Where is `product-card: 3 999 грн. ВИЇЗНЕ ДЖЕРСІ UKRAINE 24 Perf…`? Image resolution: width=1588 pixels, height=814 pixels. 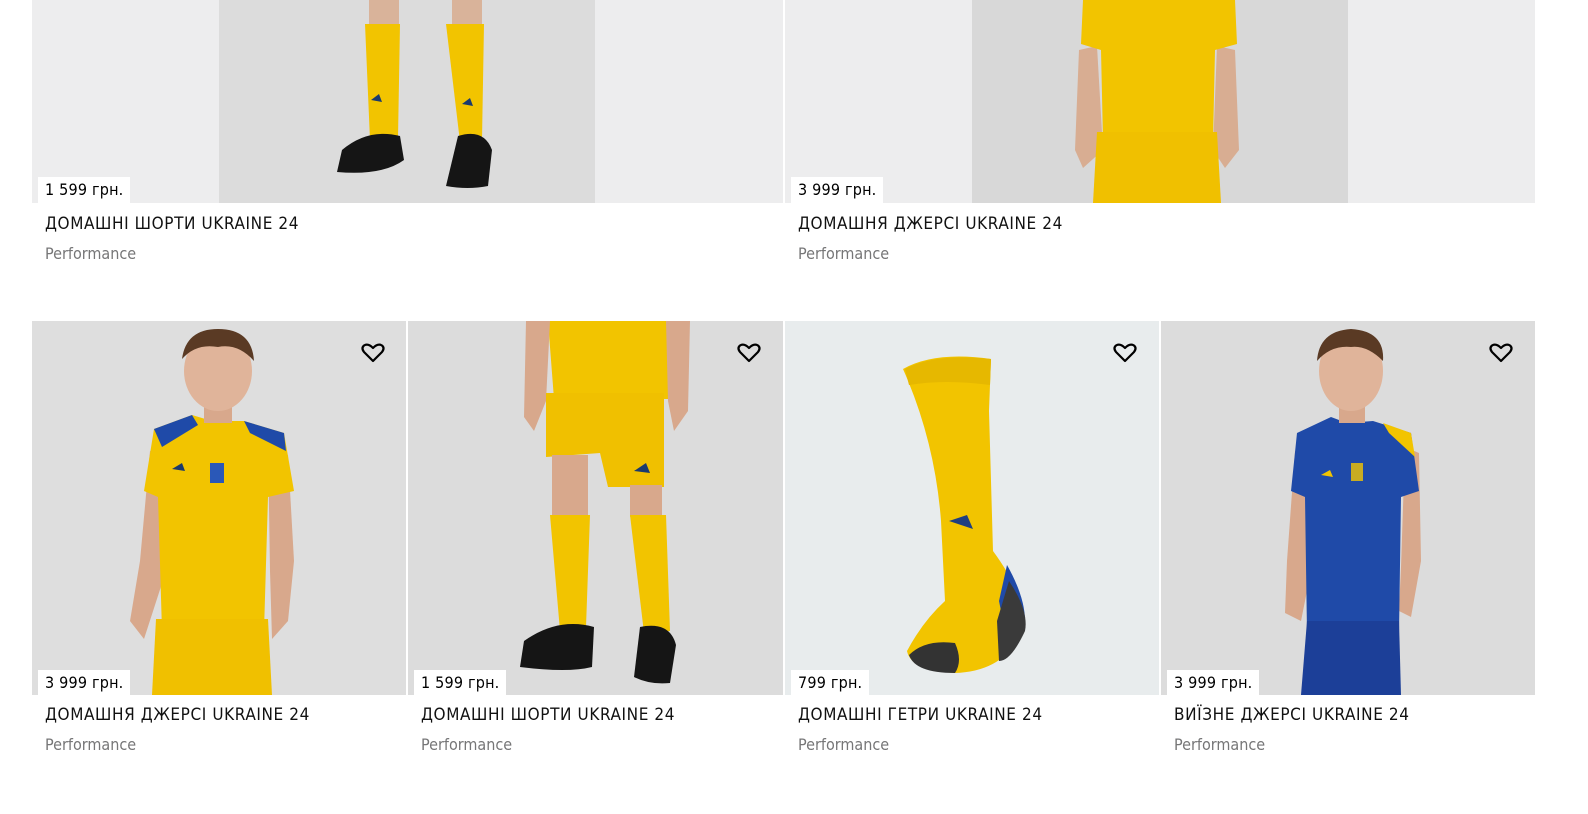 product-card: 3 999 грн. ВИЇЗНЕ ДЖЕРСІ UKRAINE 24 Perf… is located at coordinates (1348, 551).